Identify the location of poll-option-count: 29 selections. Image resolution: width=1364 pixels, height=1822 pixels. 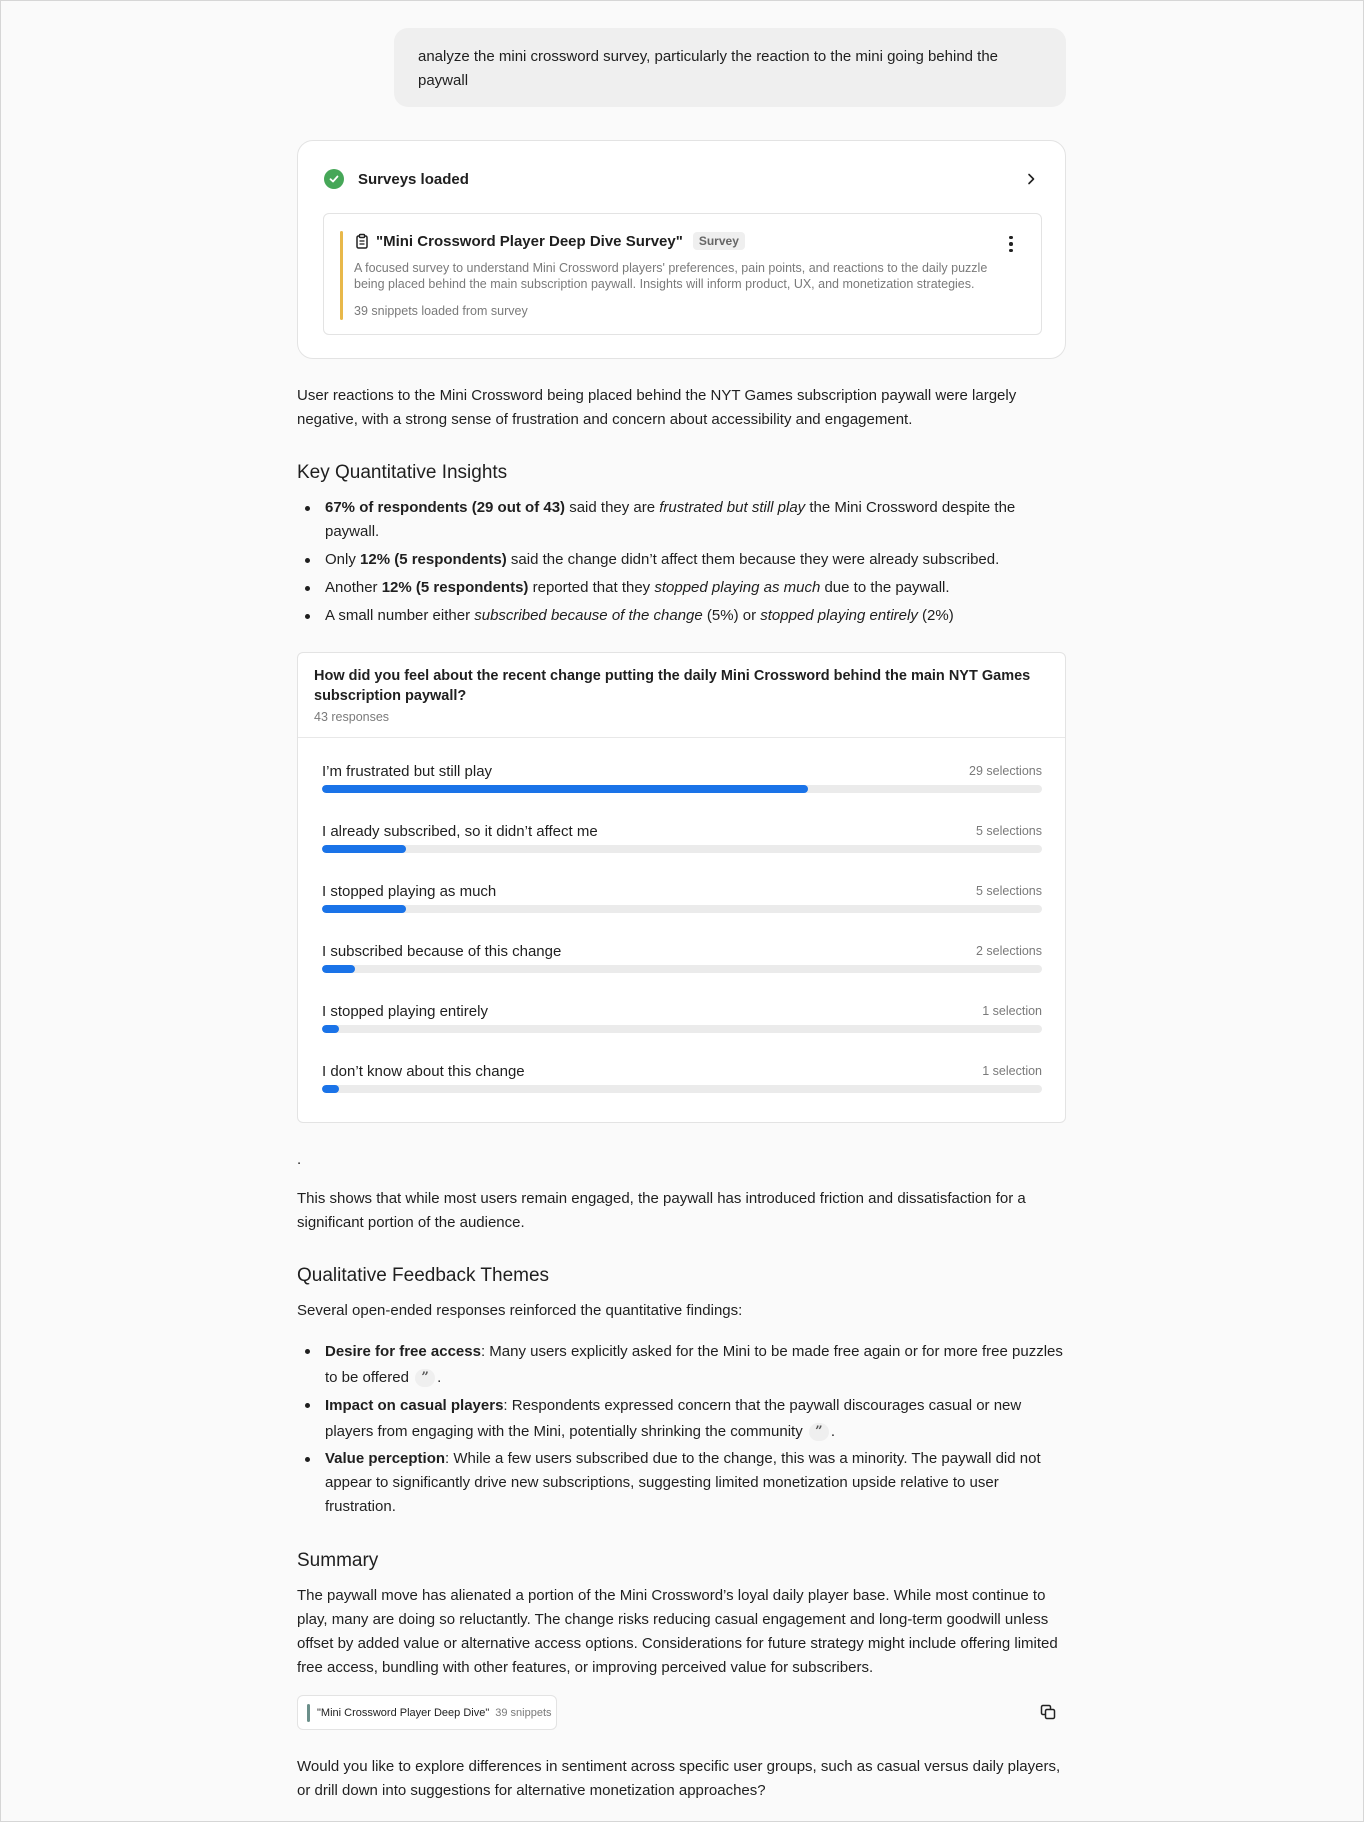
(1005, 771).